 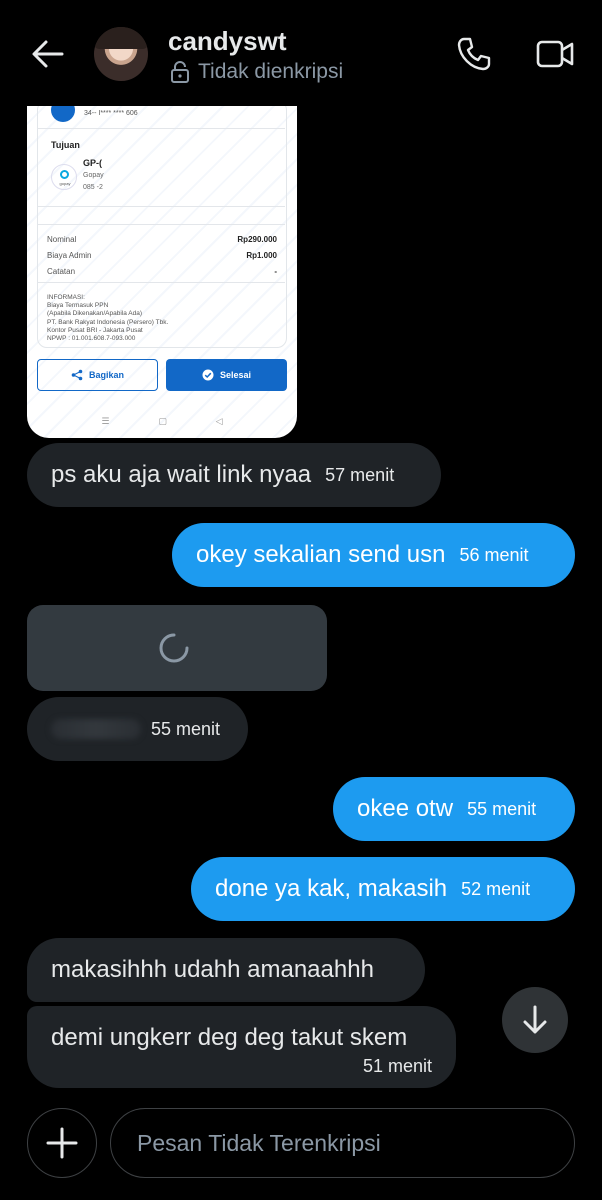 I want to click on message-bubble-incoming: ps aku aja wait link nyaa 57 menit, so click(x=234, y=475).